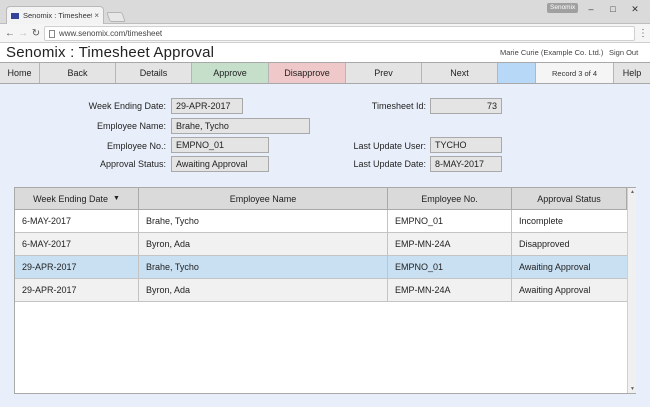 Image resolution: width=650 pixels, height=407 pixels. I want to click on employee-name-label: Employee Name:, so click(131, 126).